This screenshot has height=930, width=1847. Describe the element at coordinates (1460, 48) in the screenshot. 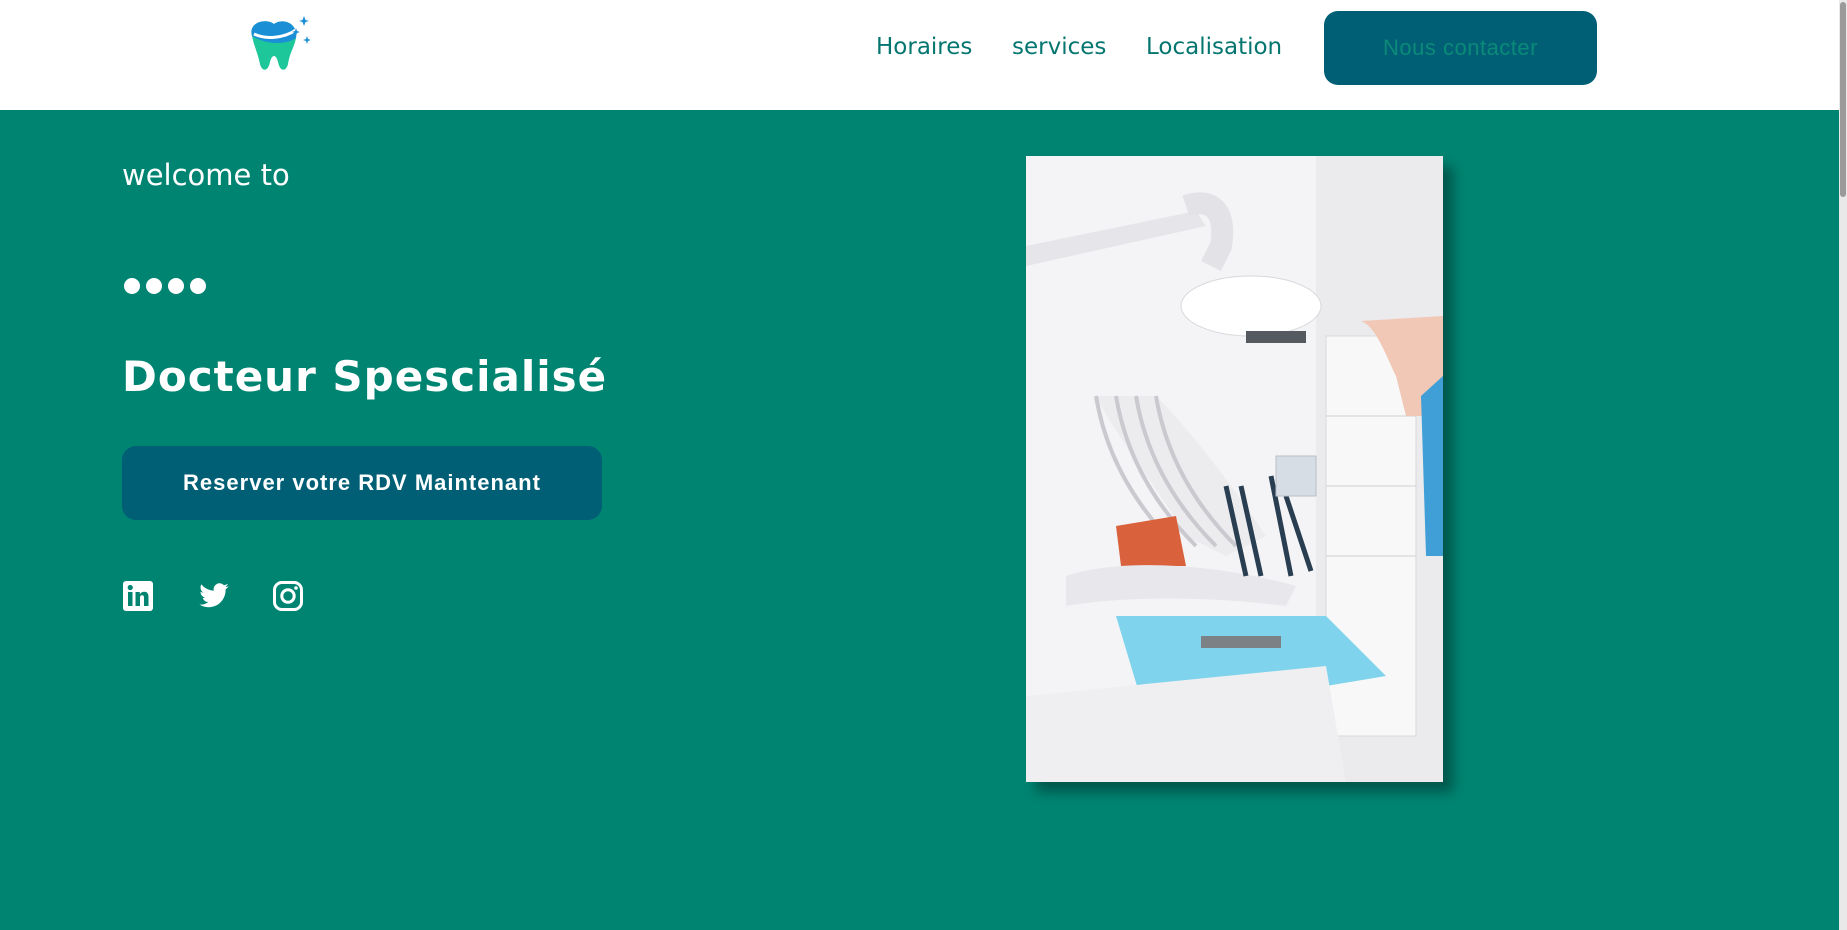

I see `contact-button: Nous contacter` at that location.